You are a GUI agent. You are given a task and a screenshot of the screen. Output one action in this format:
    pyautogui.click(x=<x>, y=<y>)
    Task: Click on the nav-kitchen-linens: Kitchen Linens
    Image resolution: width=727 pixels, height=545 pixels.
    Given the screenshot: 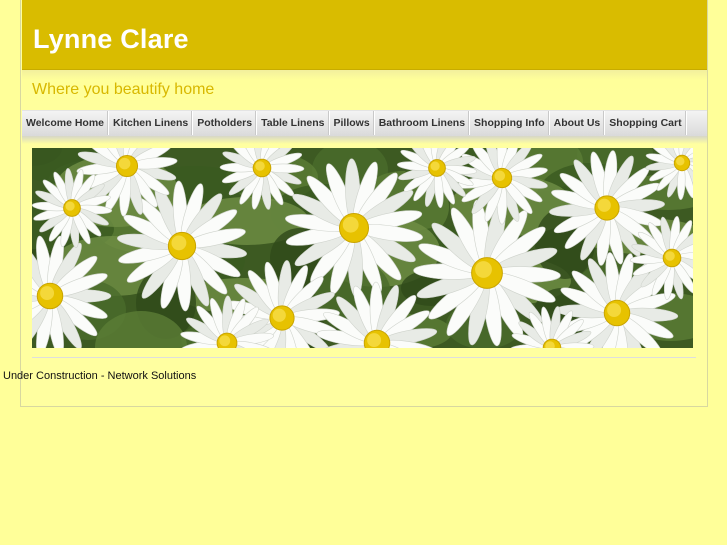 What is the action you would take?
    pyautogui.click(x=151, y=123)
    